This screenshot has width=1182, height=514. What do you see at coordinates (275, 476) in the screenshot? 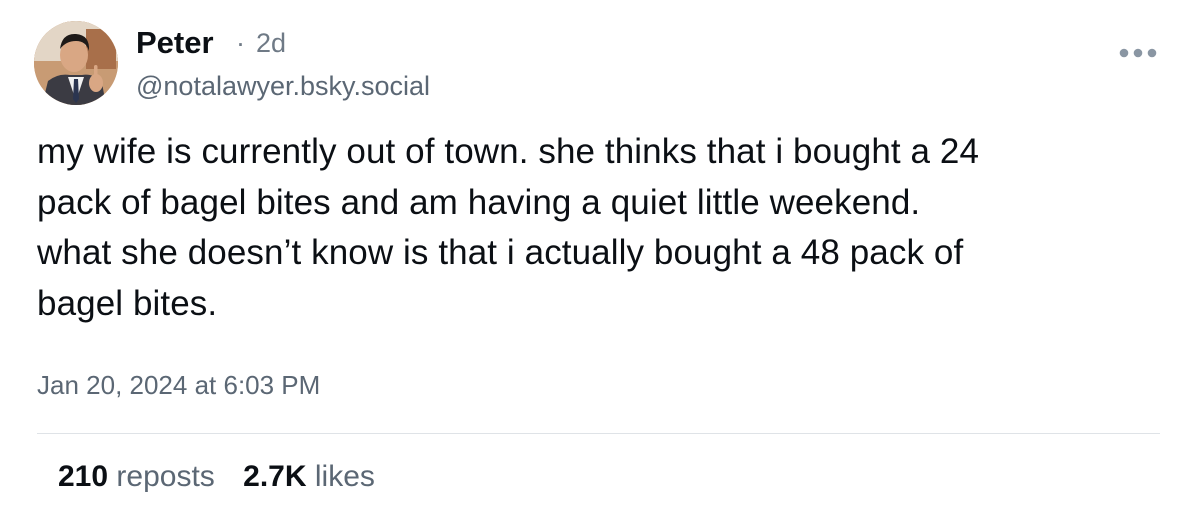
I see `likes-count: 2.7K` at bounding box center [275, 476].